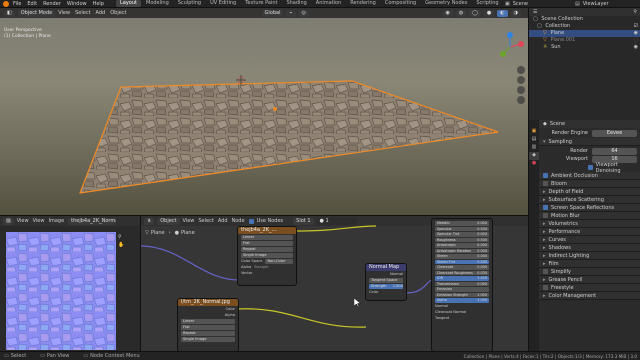 This screenshot has width=640, height=360. What do you see at coordinates (534, 156) in the screenshot?
I see `scene-tab-icon: ◆` at bounding box center [534, 156].